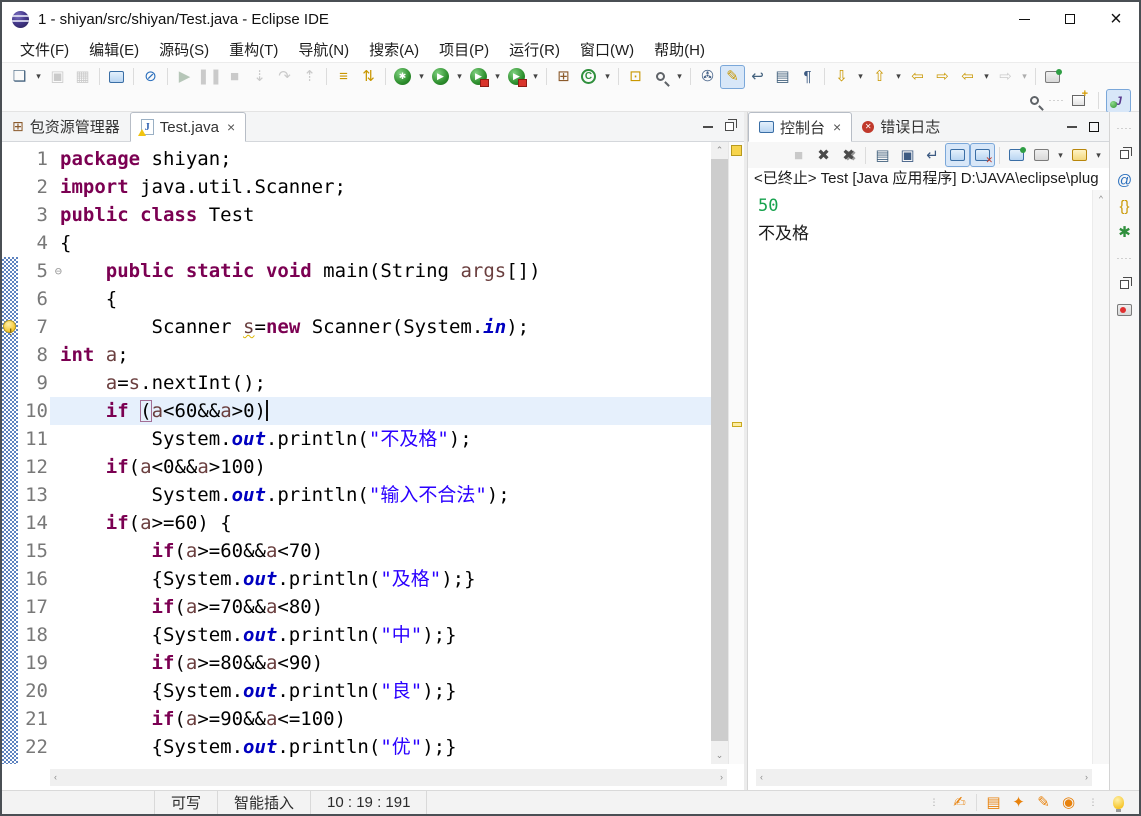  What do you see at coordinates (860, 77) in the screenshot?
I see `next-edit-dropdown-icon: ▾` at bounding box center [860, 77].